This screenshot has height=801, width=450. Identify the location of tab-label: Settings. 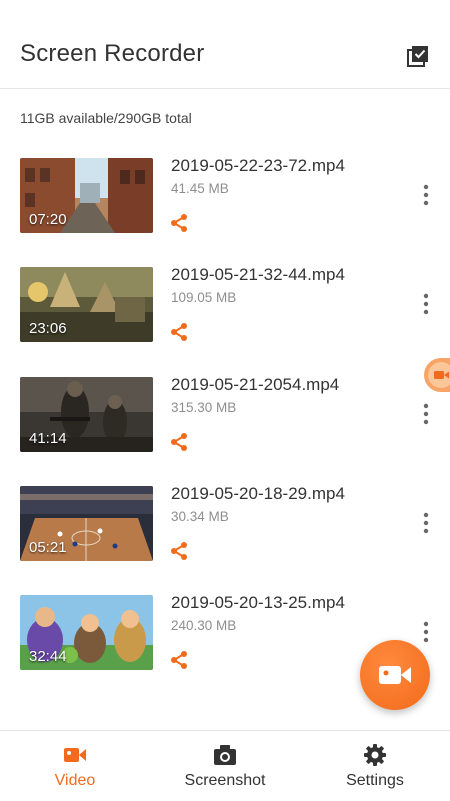
(375, 780).